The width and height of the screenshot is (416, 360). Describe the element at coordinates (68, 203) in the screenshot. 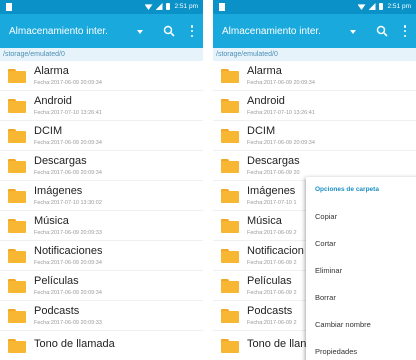

I see `folder-date: Fecha:2017-07-10 13:30:02` at that location.